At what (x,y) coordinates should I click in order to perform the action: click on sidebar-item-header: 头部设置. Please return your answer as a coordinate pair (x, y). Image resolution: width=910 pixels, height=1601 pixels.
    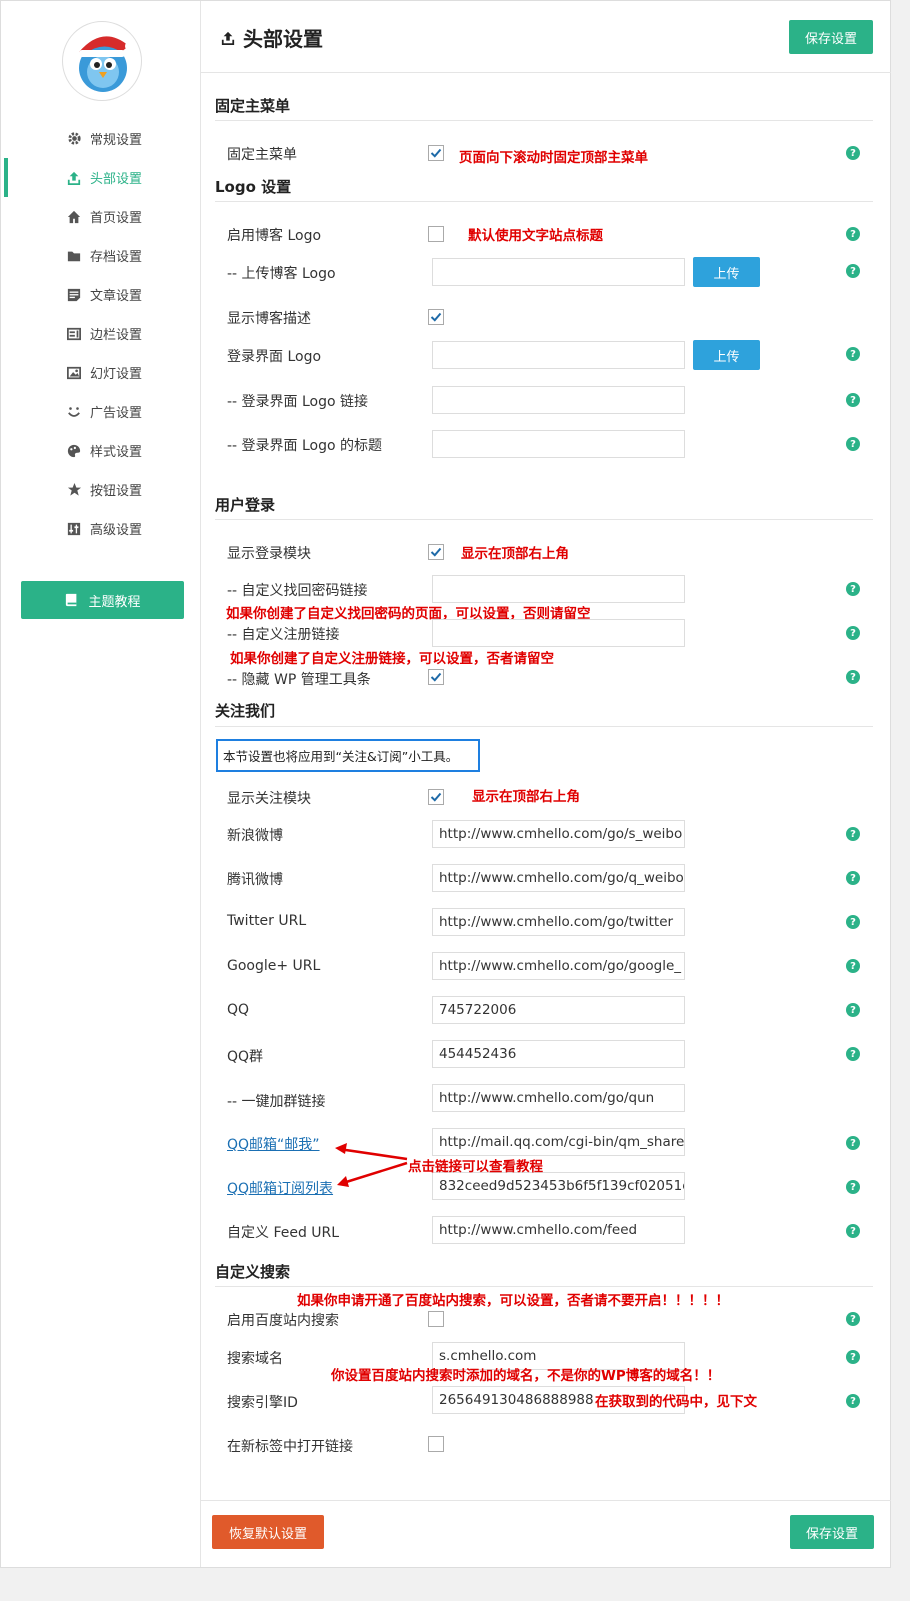
    Looking at the image, I should click on (100, 177).